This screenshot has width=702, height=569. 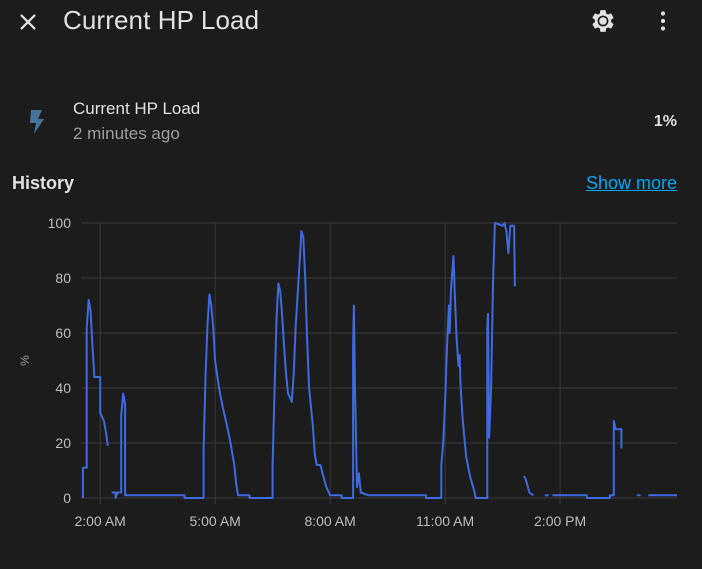 I want to click on x-tick-label: 8:00 AM, so click(x=329, y=521).